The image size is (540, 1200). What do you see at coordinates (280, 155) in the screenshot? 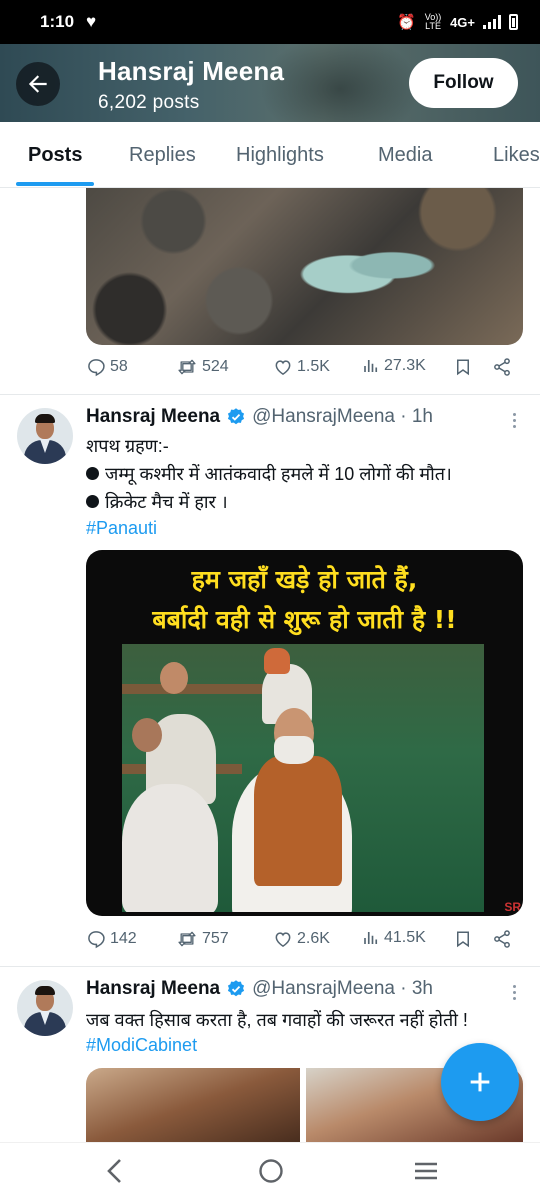
I see `tab-highlights: Highlights` at bounding box center [280, 155].